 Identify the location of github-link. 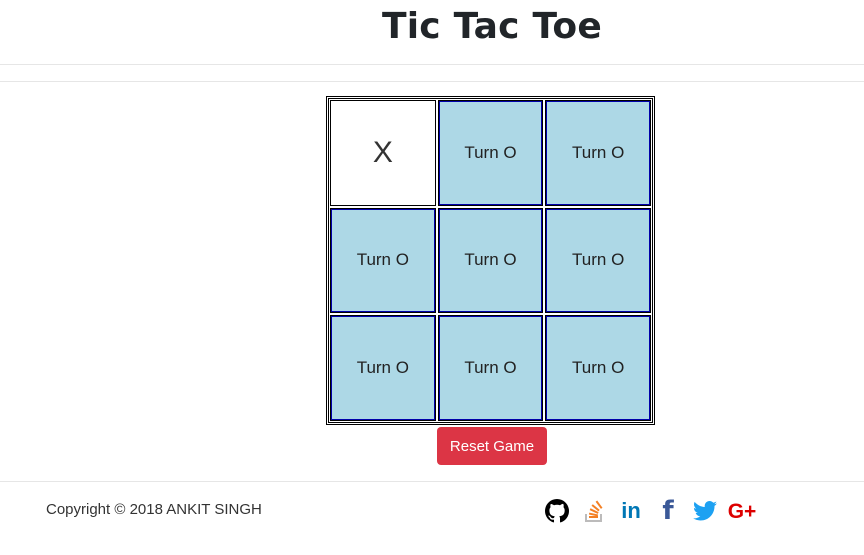
(557, 511).